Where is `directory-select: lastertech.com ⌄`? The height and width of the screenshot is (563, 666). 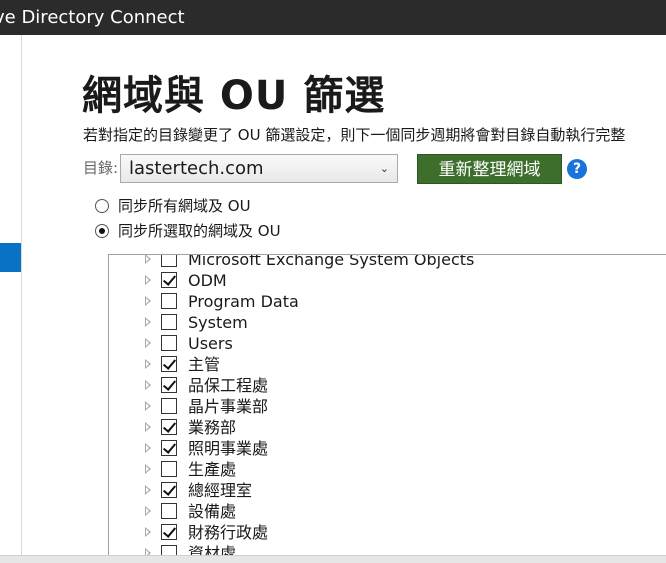
directory-select: lastertech.com ⌄ is located at coordinates (259, 168).